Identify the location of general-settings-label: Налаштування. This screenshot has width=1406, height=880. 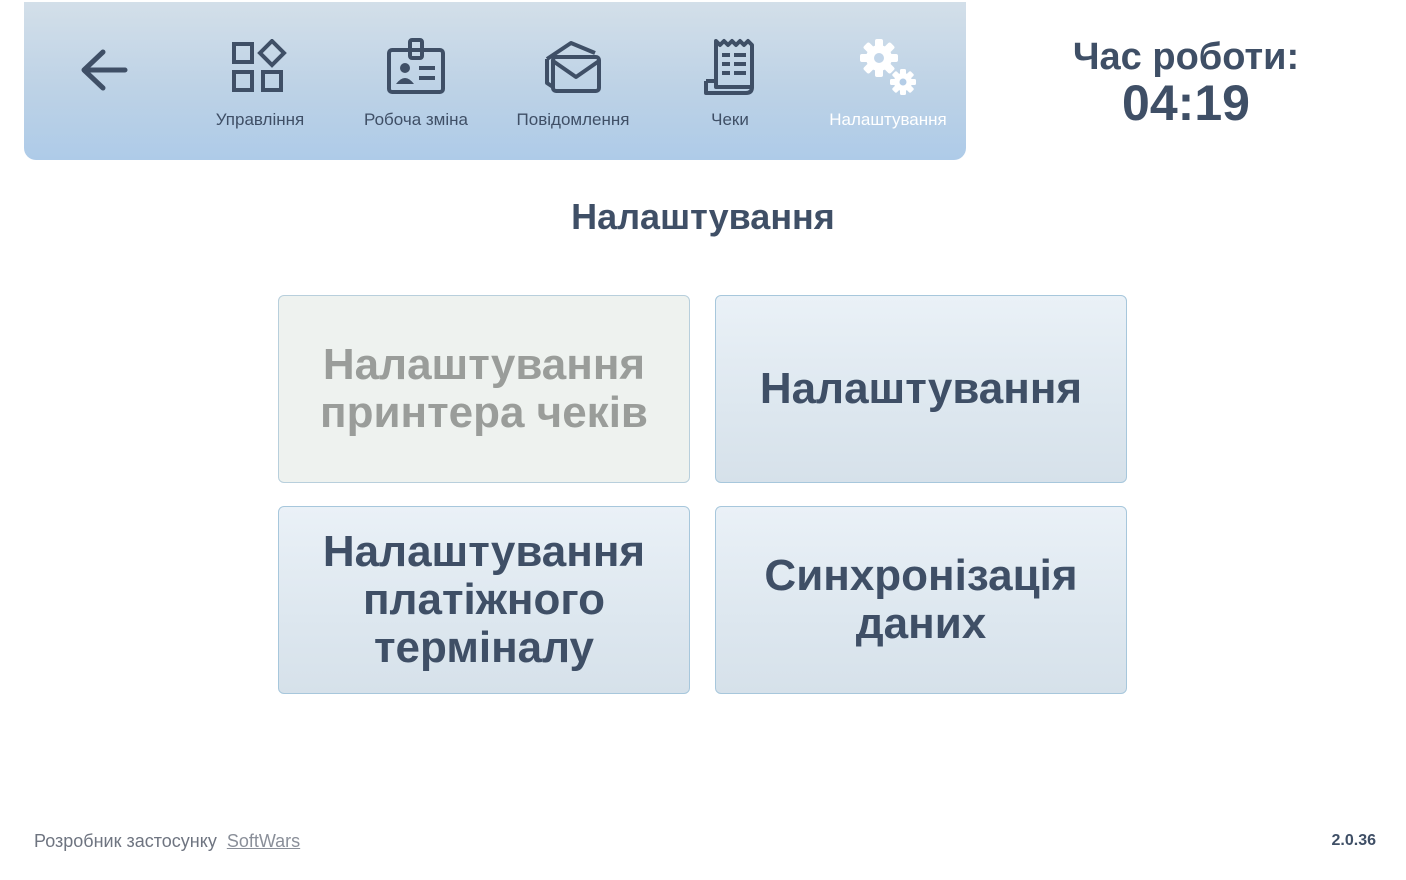
(921, 388).